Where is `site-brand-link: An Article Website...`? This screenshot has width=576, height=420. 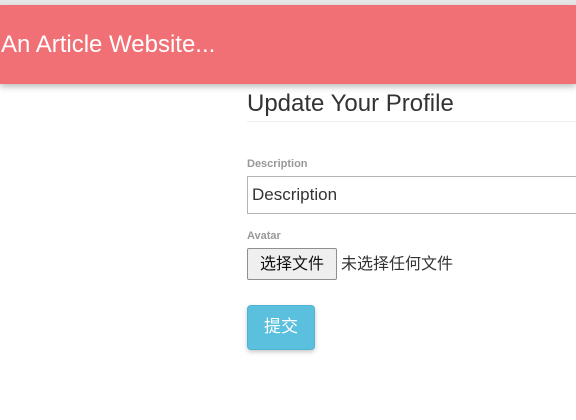 site-brand-link: An Article Website... is located at coordinates (108, 45).